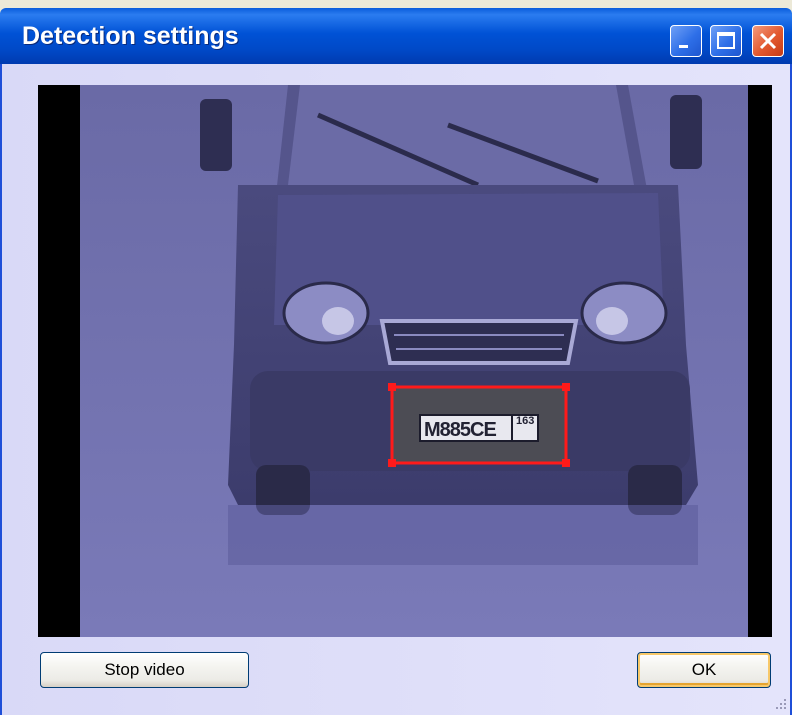 The image size is (792, 715). I want to click on ok-button: OK, so click(704, 670).